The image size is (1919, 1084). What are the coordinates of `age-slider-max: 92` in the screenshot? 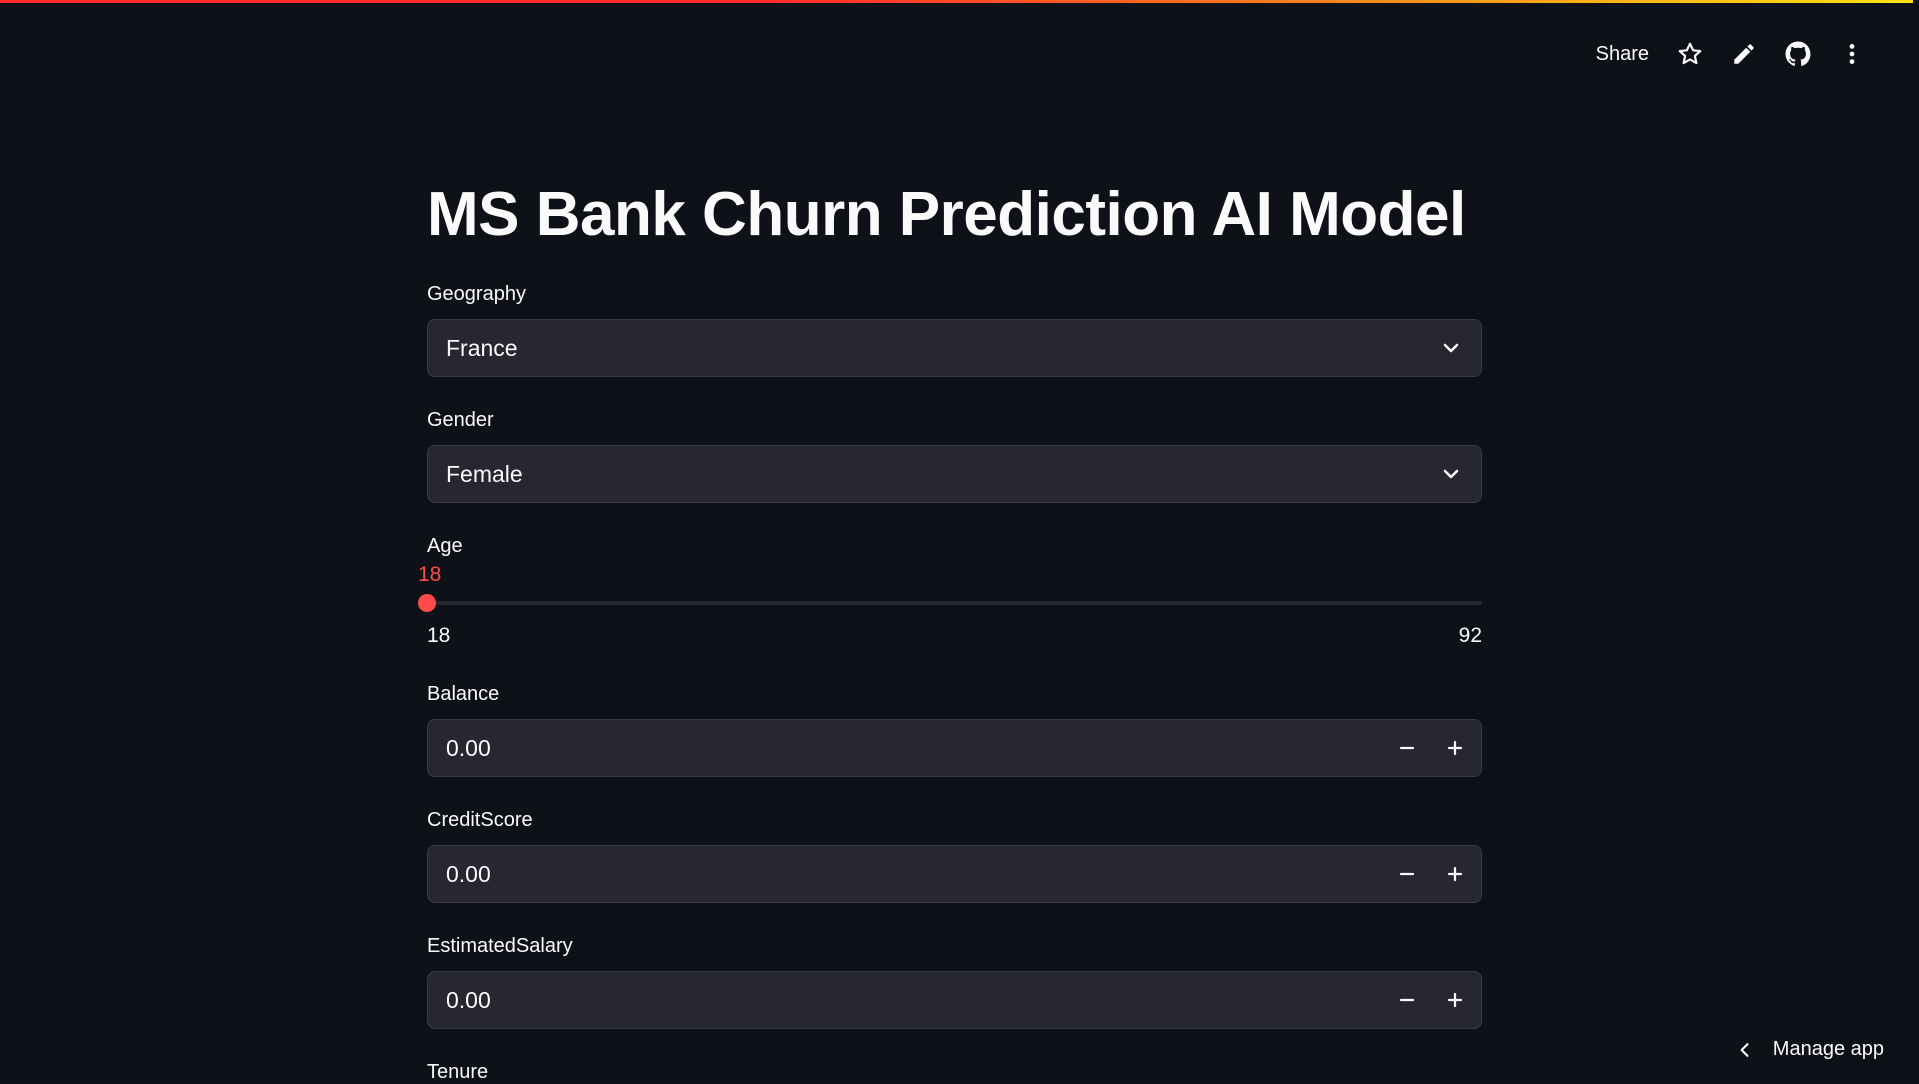 It's located at (1470, 636).